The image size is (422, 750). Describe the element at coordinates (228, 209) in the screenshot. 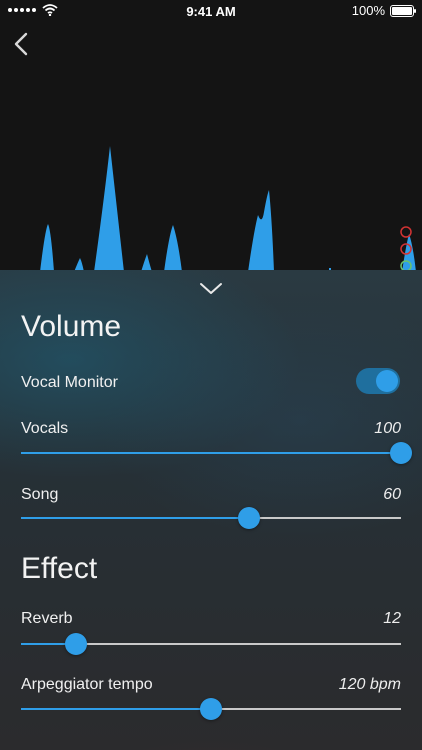

I see `waveform` at that location.